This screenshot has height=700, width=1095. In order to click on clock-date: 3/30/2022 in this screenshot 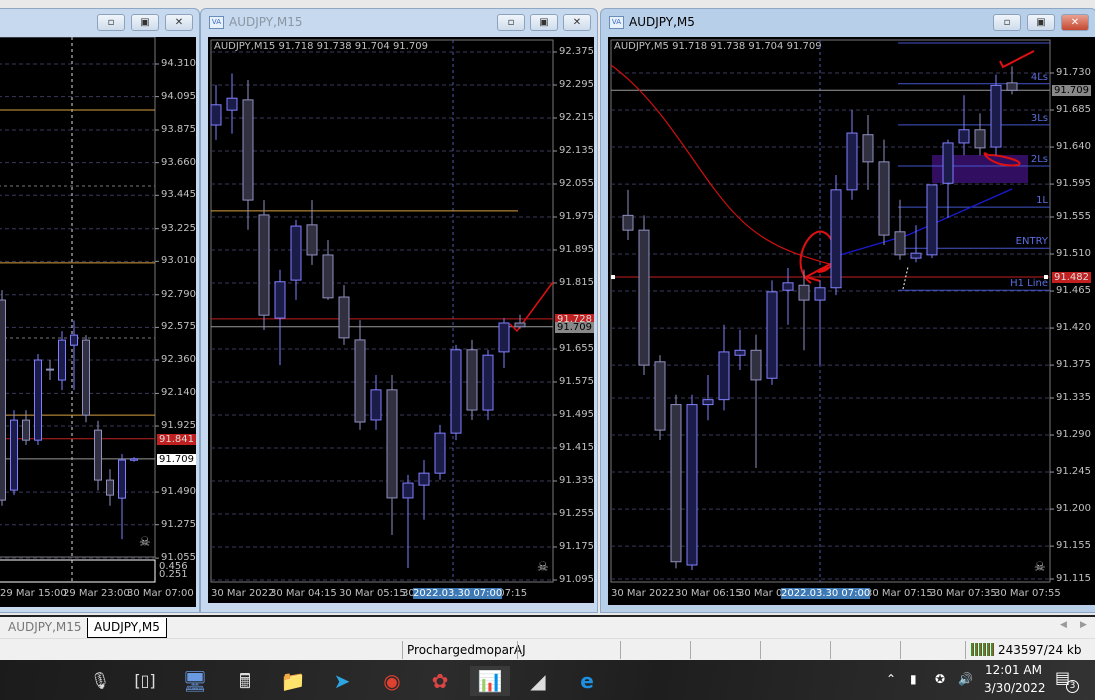, I will do `click(1015, 688)`.